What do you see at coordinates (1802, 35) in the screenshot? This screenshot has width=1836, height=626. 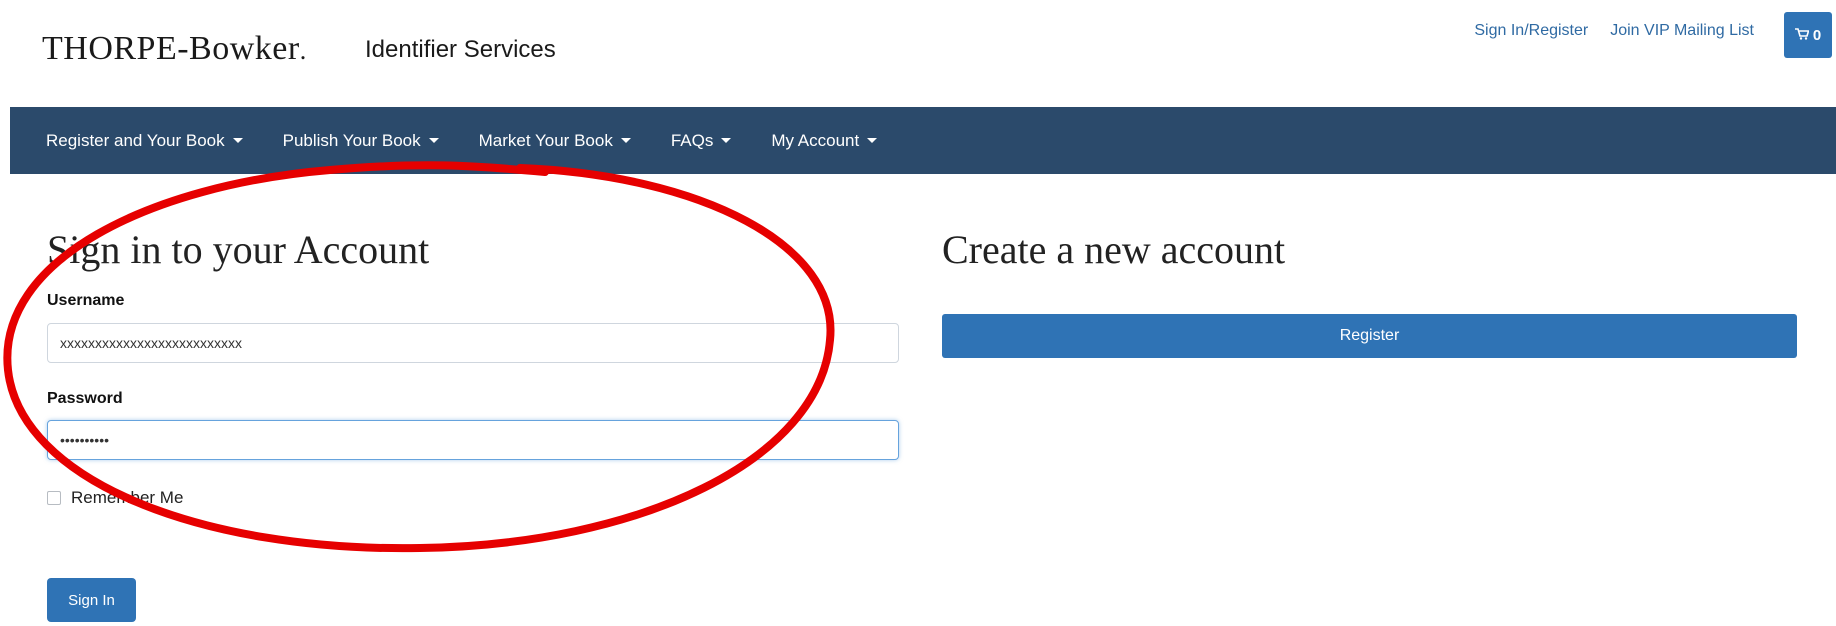 I see `shopping-cart-icon` at bounding box center [1802, 35].